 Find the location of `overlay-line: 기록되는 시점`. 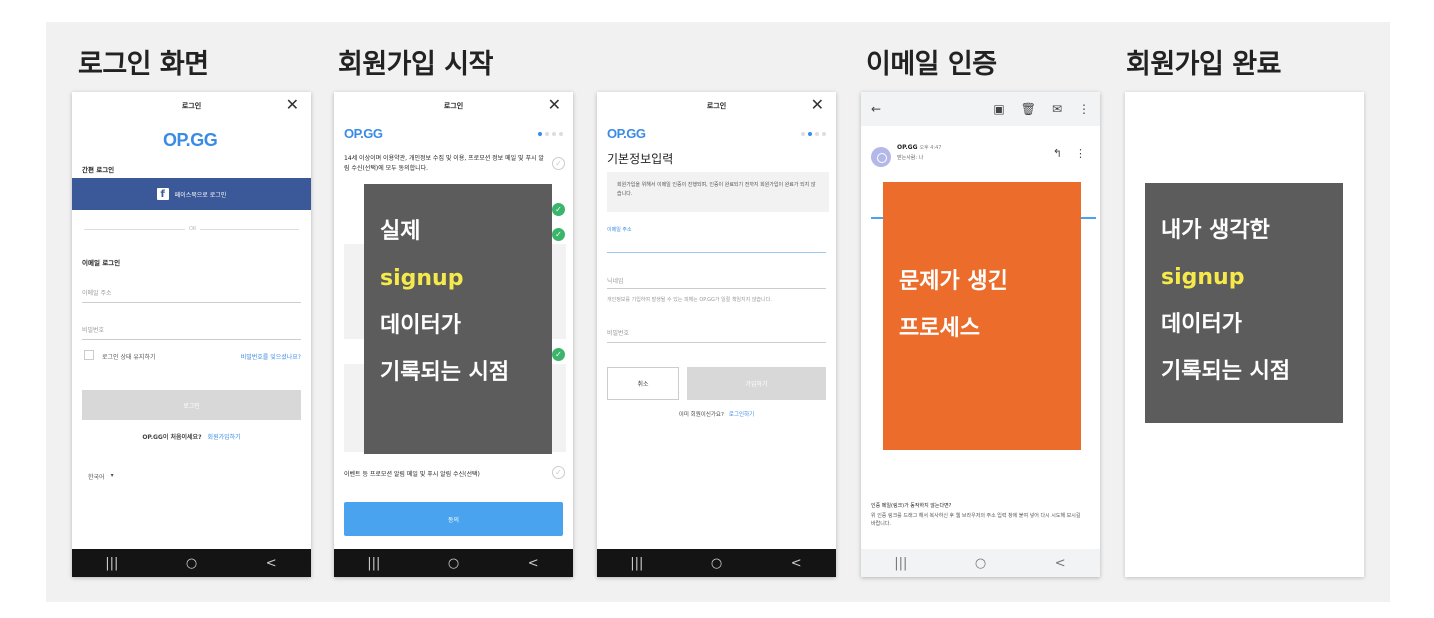

overlay-line: 기록되는 시점 is located at coordinates (445, 372).